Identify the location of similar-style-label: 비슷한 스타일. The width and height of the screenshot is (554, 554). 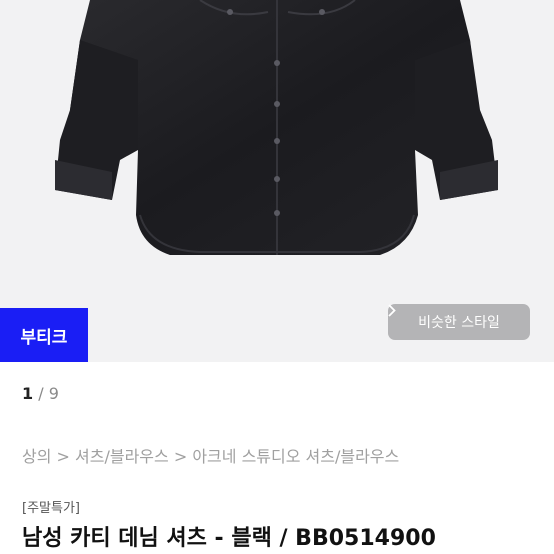
(459, 323).